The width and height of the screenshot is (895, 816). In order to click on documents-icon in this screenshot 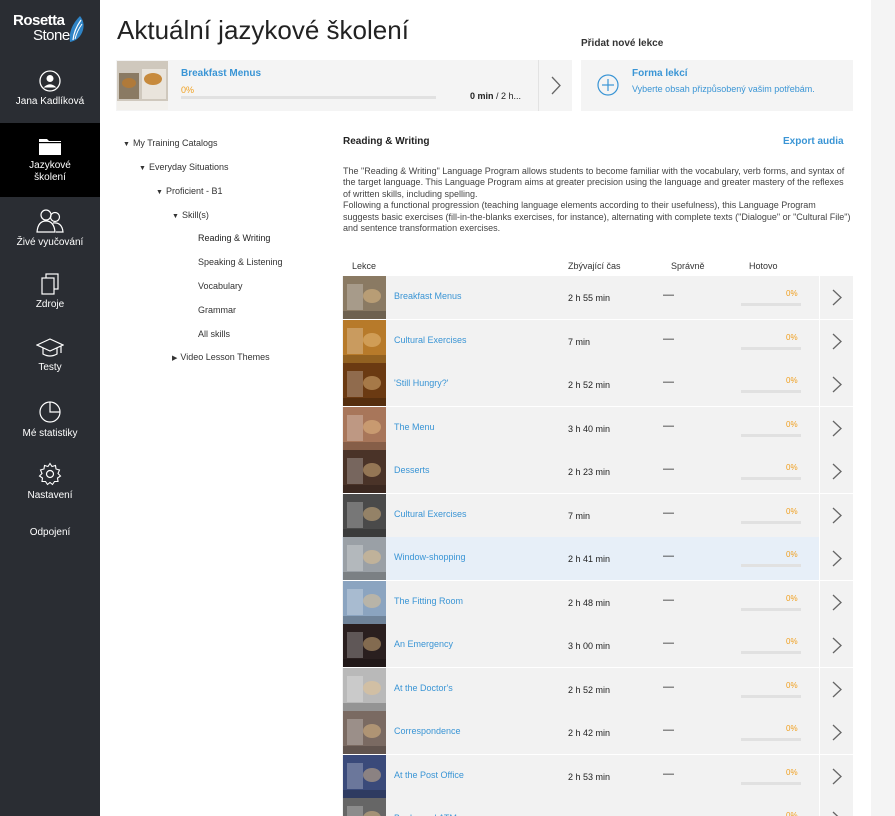, I will do `click(50, 284)`.